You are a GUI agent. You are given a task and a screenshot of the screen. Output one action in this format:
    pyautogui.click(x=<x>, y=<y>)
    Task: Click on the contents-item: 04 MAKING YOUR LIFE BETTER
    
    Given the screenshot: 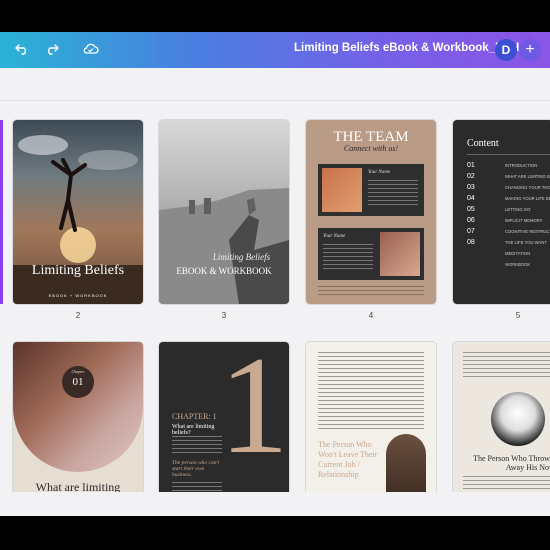 What is the action you would take?
    pyautogui.click(x=508, y=200)
    